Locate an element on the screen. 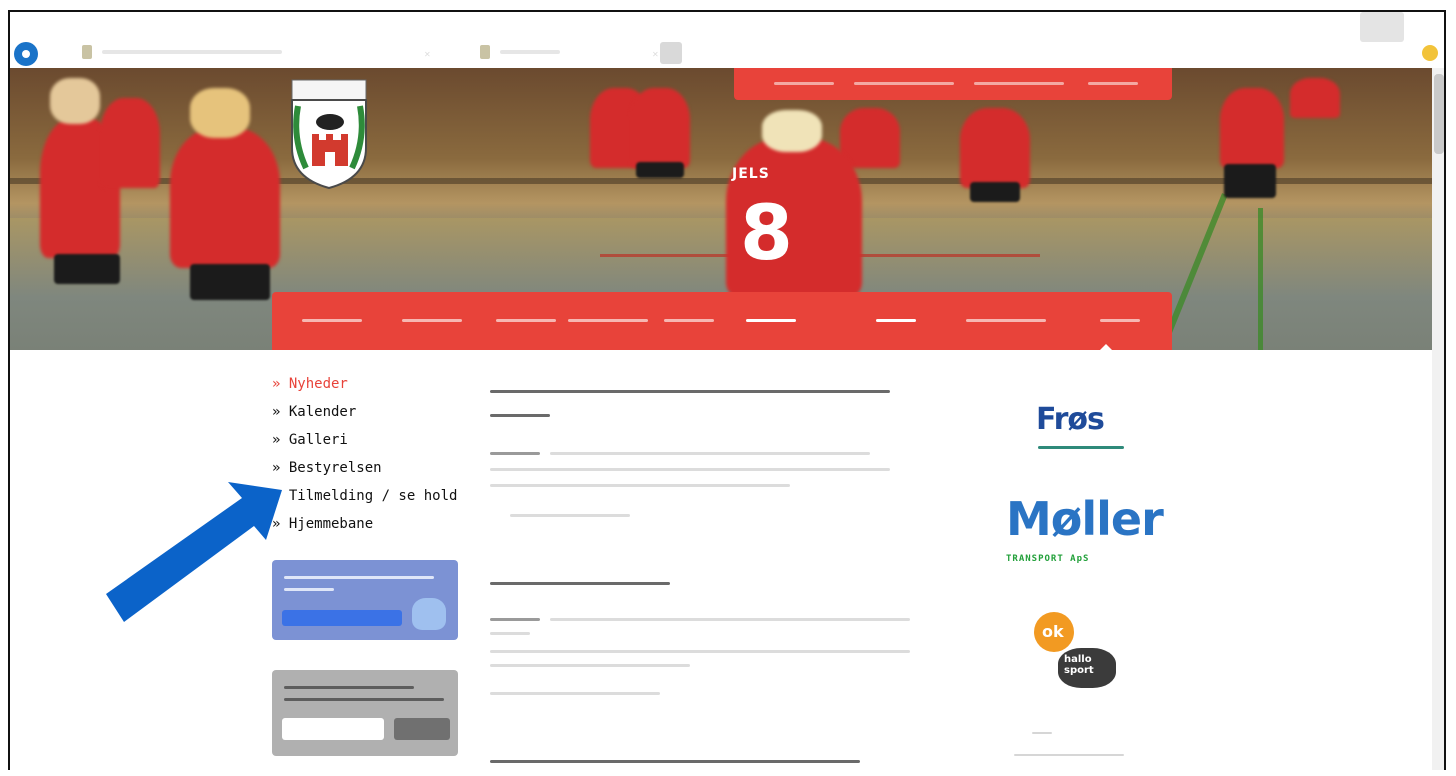  annotation-arrow-icon is located at coordinates (194, 552).